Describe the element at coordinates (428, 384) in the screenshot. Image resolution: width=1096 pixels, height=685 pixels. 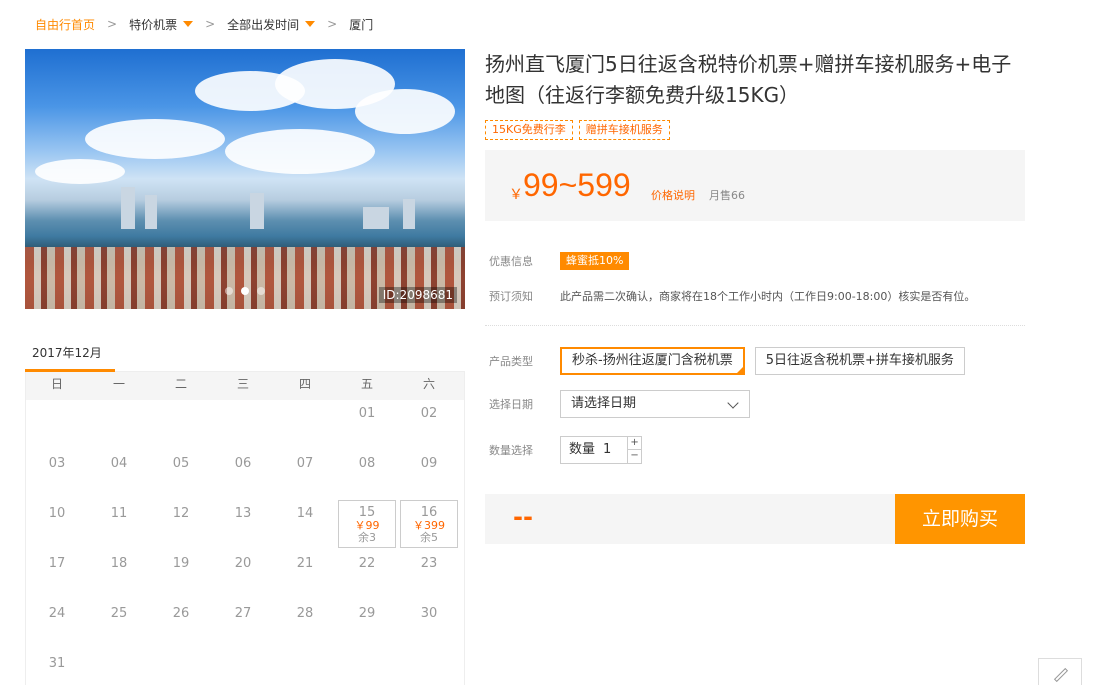
I see `calendar-weekday: 六` at that location.